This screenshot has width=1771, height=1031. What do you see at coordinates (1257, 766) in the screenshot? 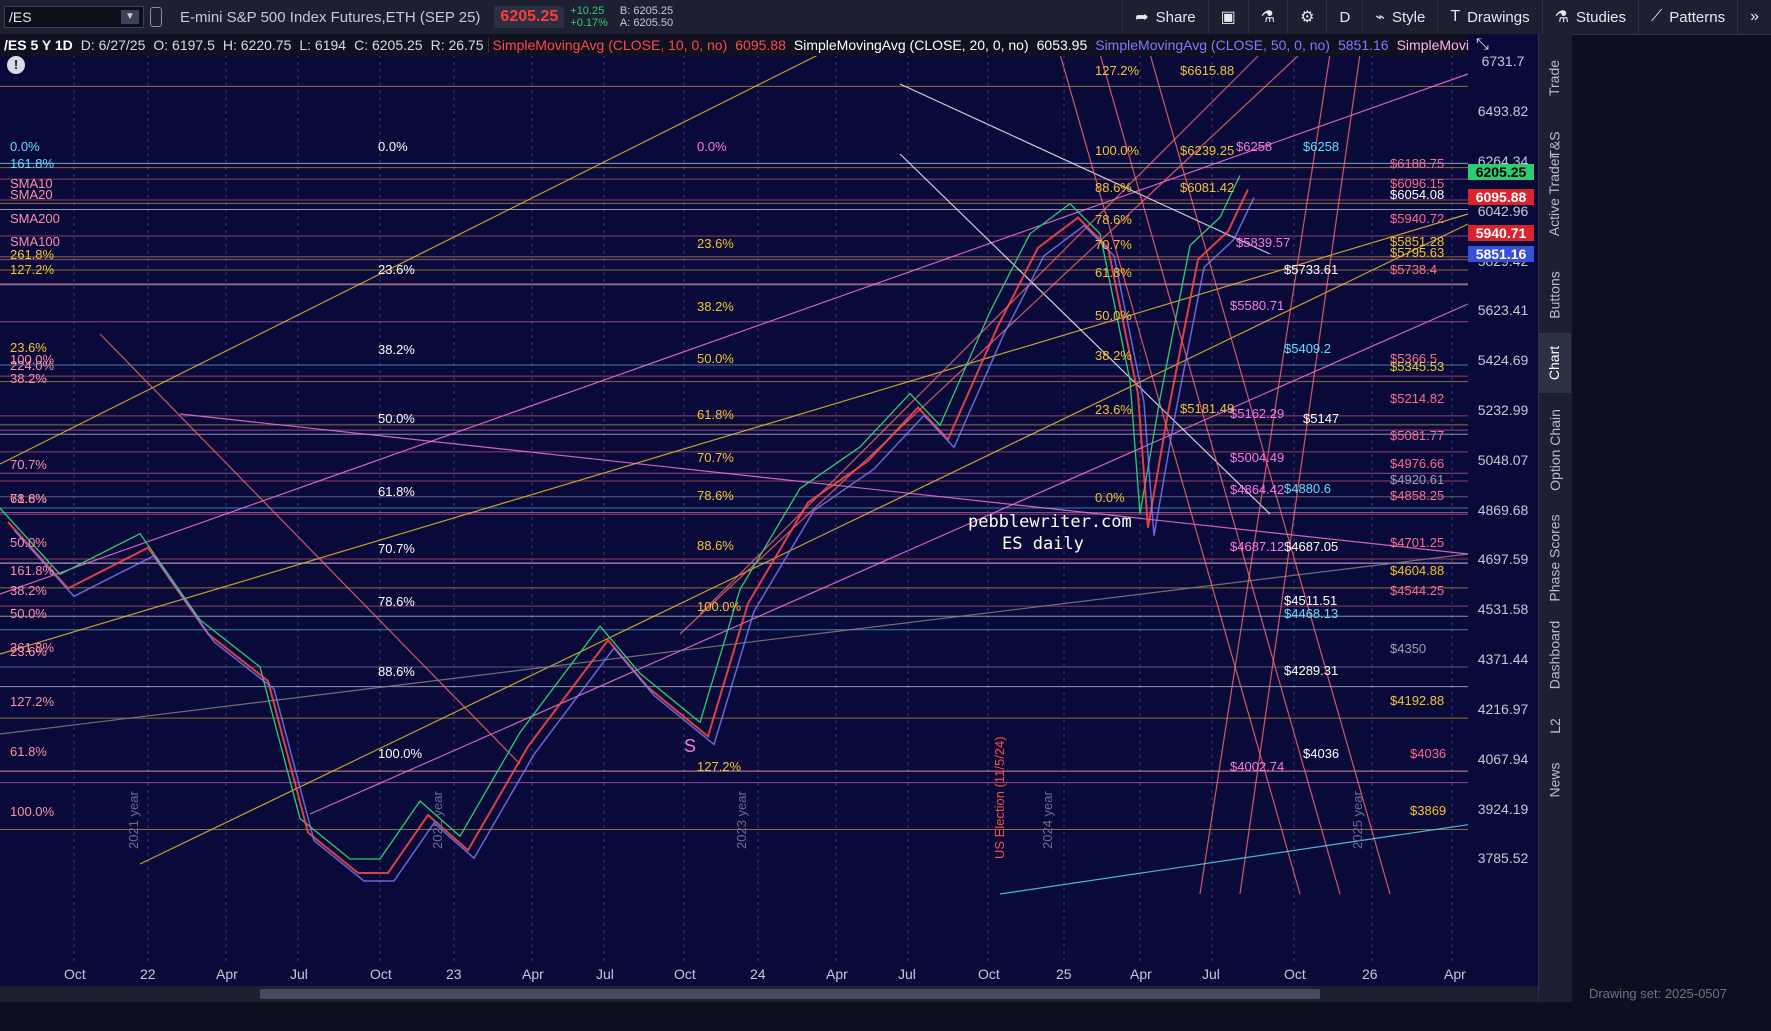
I see `price-level-label: $4002.74` at bounding box center [1257, 766].